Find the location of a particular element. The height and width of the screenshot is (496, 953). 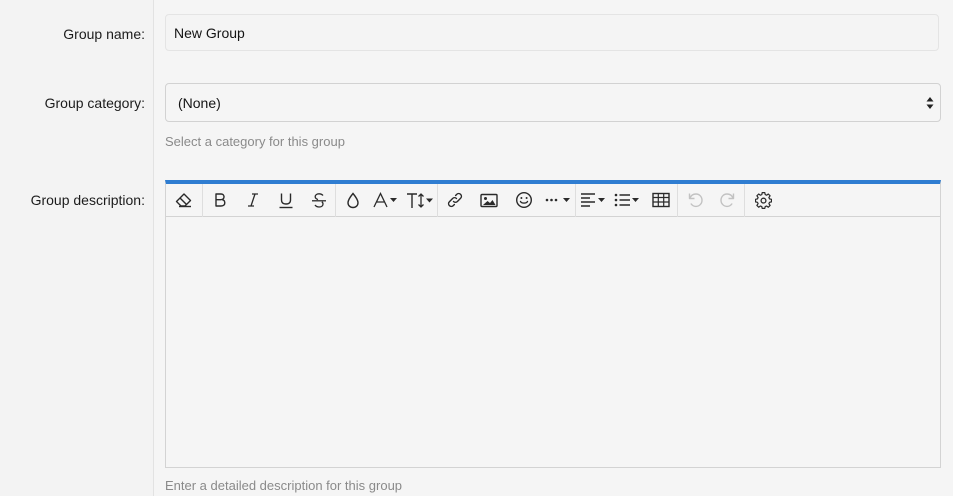

group-category-select: (None) is located at coordinates (553, 102).